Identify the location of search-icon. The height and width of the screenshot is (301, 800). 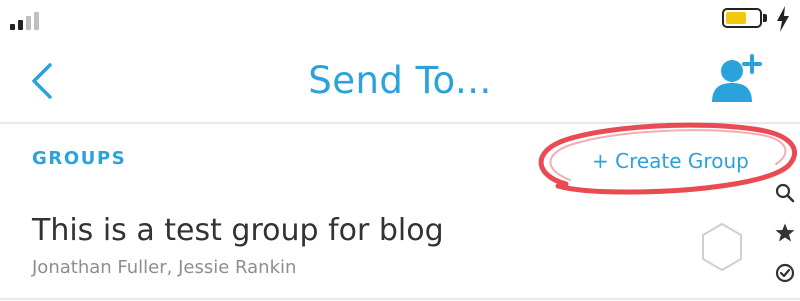
(785, 193).